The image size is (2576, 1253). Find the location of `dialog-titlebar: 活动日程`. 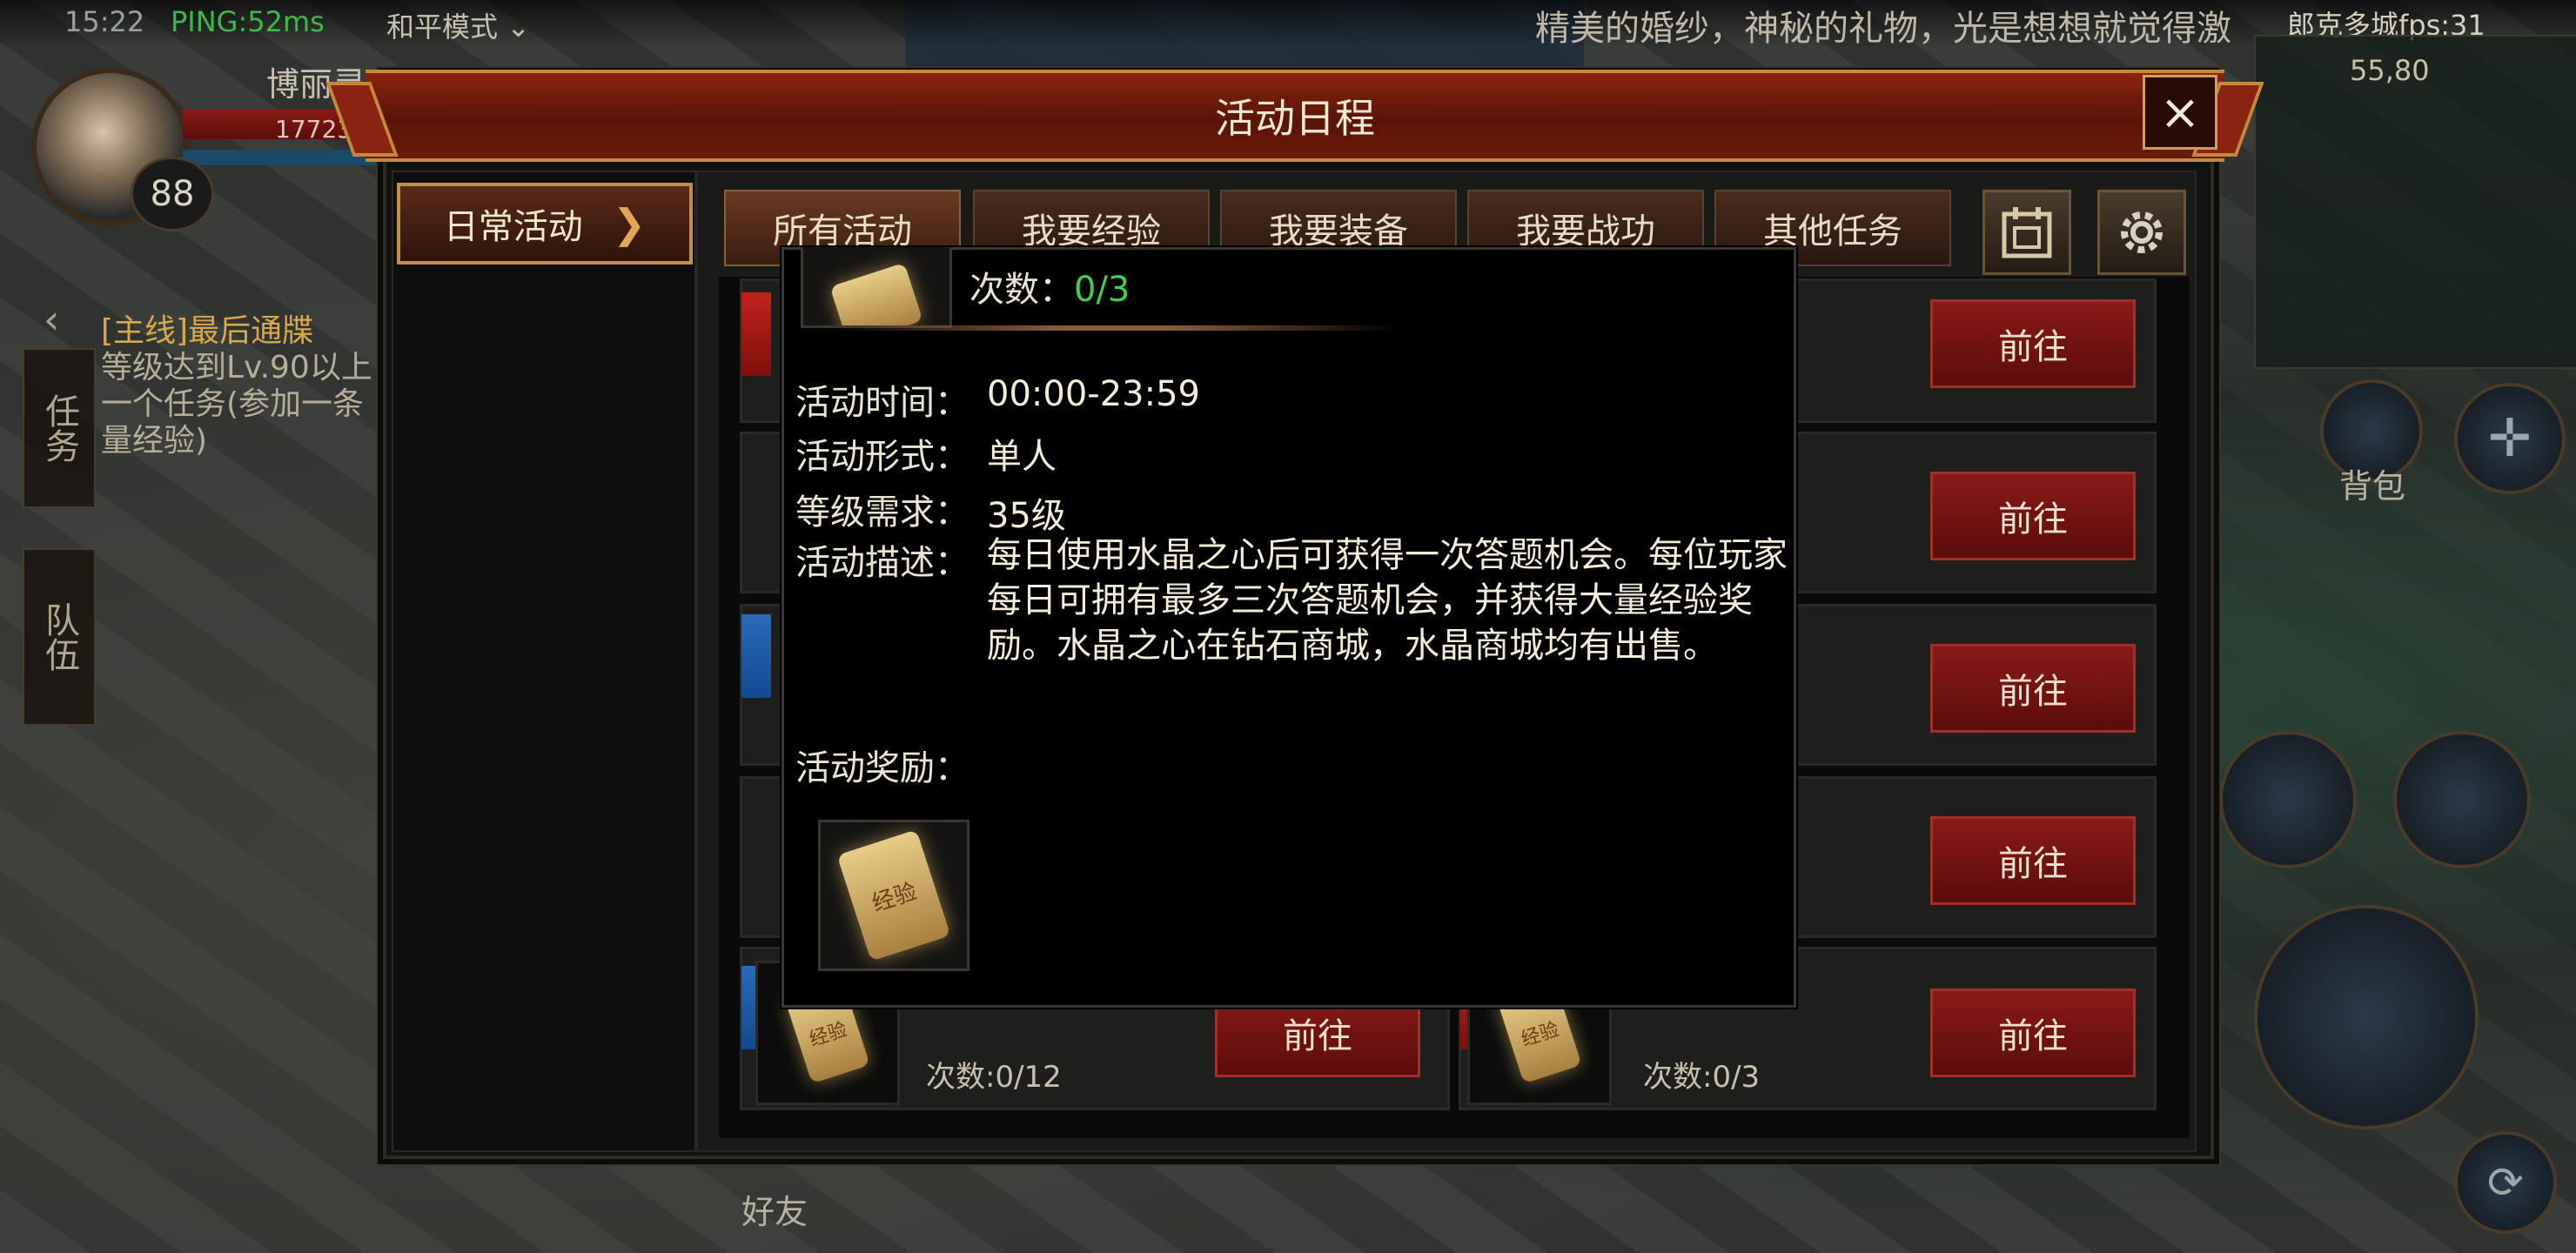

dialog-titlebar: 活动日程 is located at coordinates (1295, 116).